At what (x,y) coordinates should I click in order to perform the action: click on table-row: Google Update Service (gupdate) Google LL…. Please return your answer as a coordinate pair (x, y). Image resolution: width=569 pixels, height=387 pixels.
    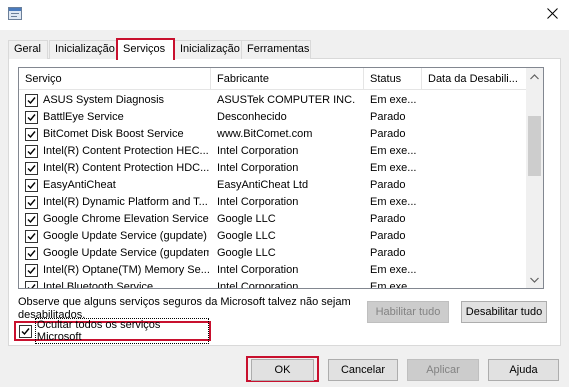
    Looking at the image, I should click on (273, 236).